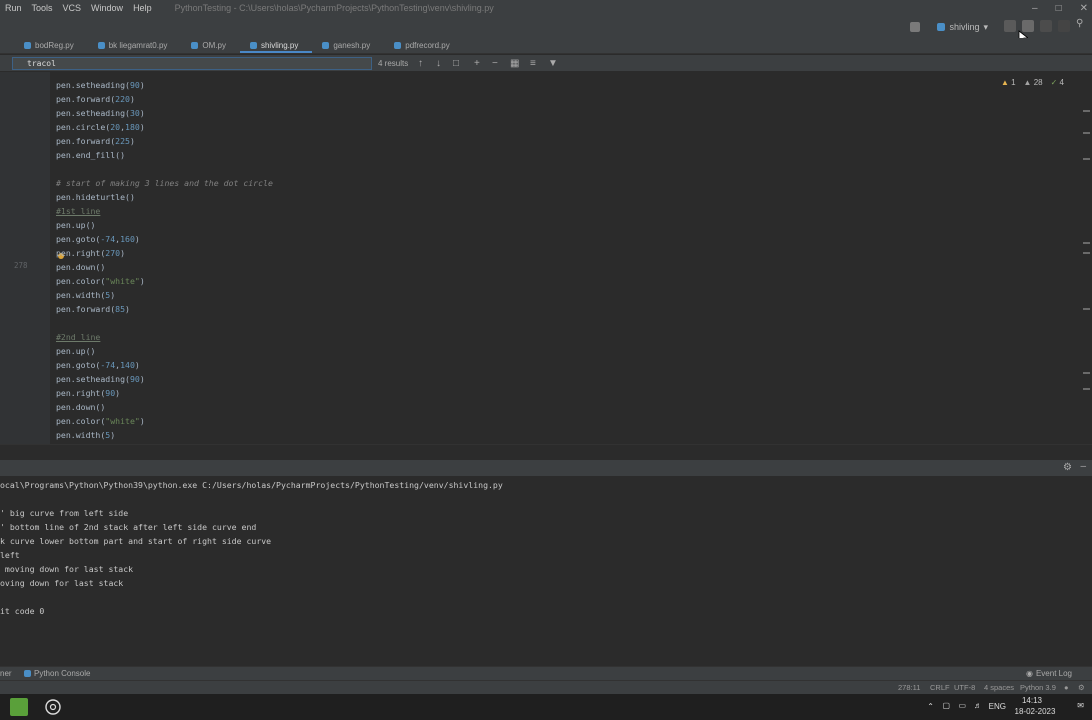 The image size is (1092, 720). What do you see at coordinates (940, 687) in the screenshot?
I see `line-separator: CRLF` at bounding box center [940, 687].